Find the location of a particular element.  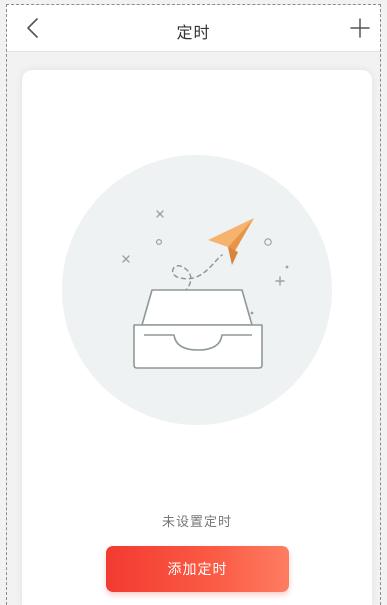

top-bar: 定时 is located at coordinates (193, 28).